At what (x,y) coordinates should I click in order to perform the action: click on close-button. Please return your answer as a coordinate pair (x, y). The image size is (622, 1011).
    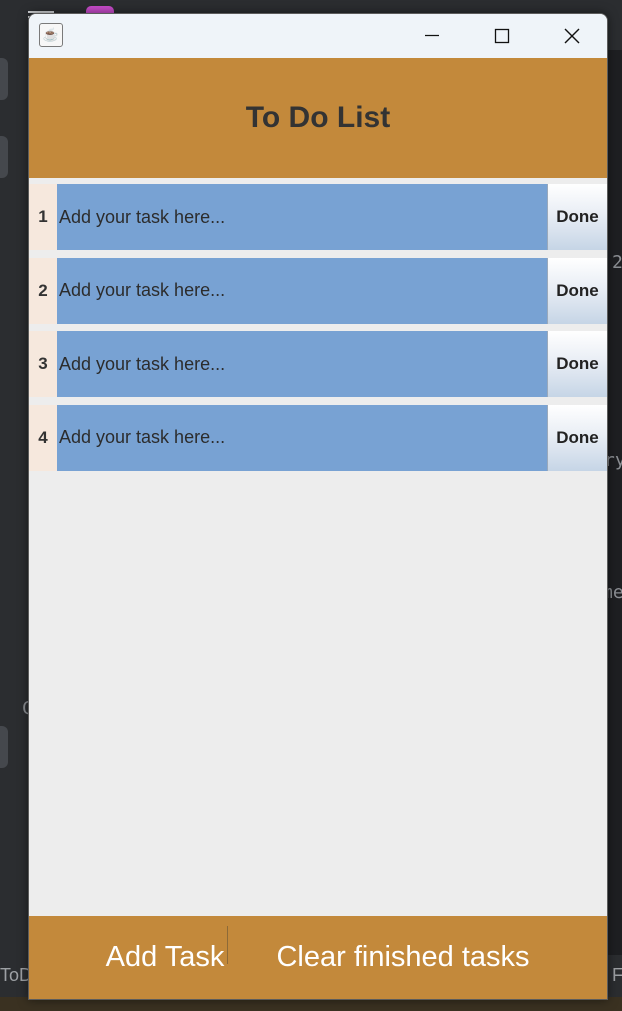
    Looking at the image, I should click on (572, 36).